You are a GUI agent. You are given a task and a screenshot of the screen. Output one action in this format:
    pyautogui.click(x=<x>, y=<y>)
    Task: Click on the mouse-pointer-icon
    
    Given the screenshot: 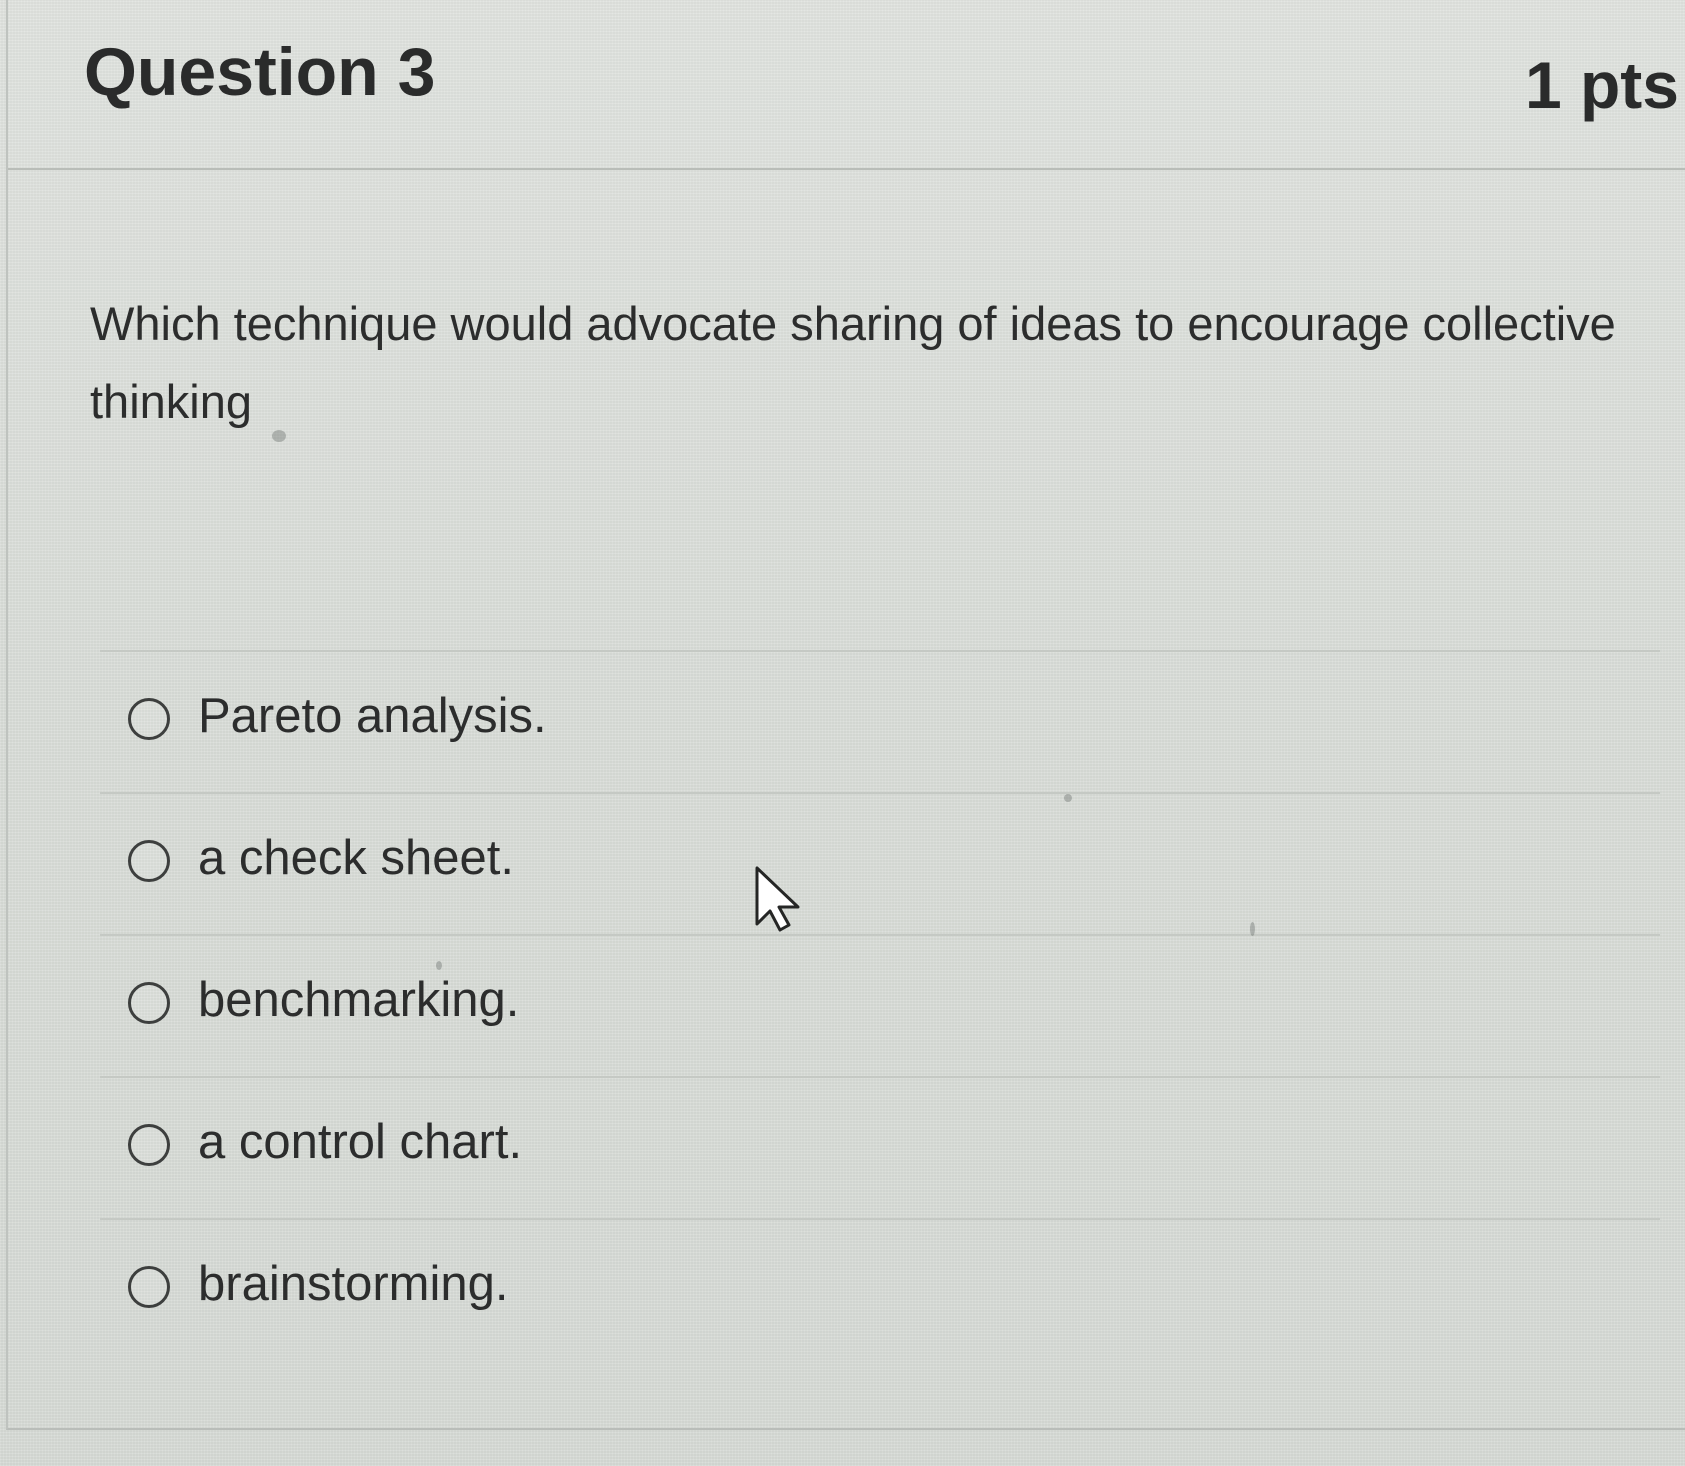 What is the action you would take?
    pyautogui.click(x=777, y=899)
    